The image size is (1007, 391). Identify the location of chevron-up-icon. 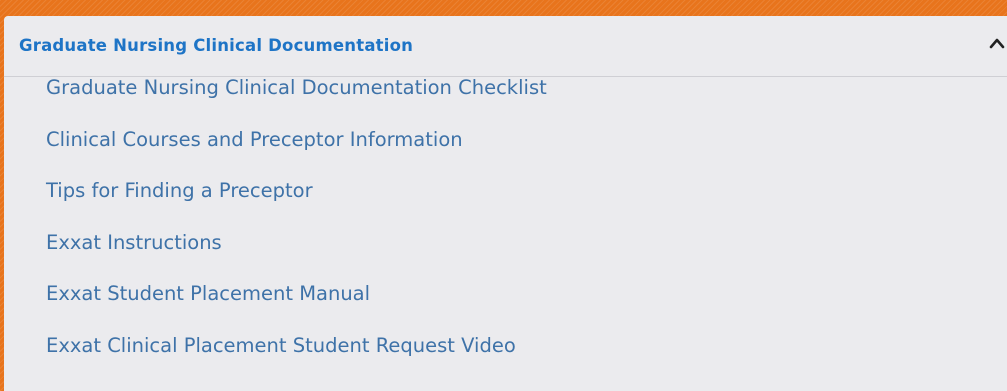
(997, 43).